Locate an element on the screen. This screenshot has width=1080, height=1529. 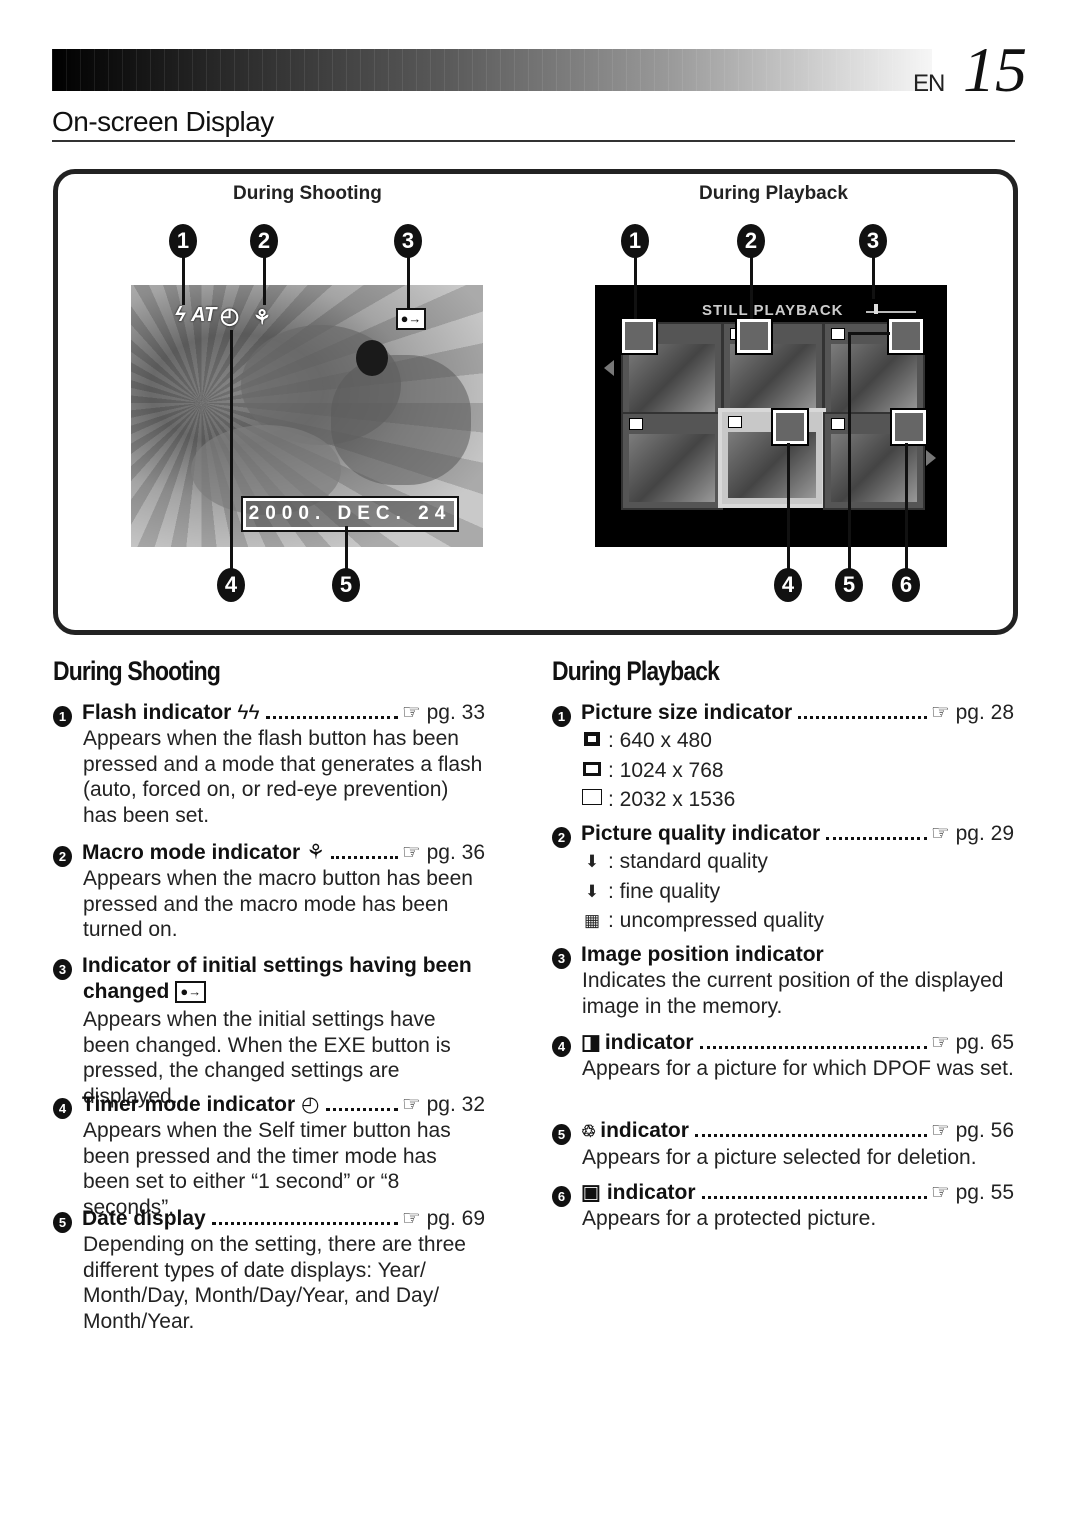
osd-timer-icon: ◴ is located at coordinates (230, 315).